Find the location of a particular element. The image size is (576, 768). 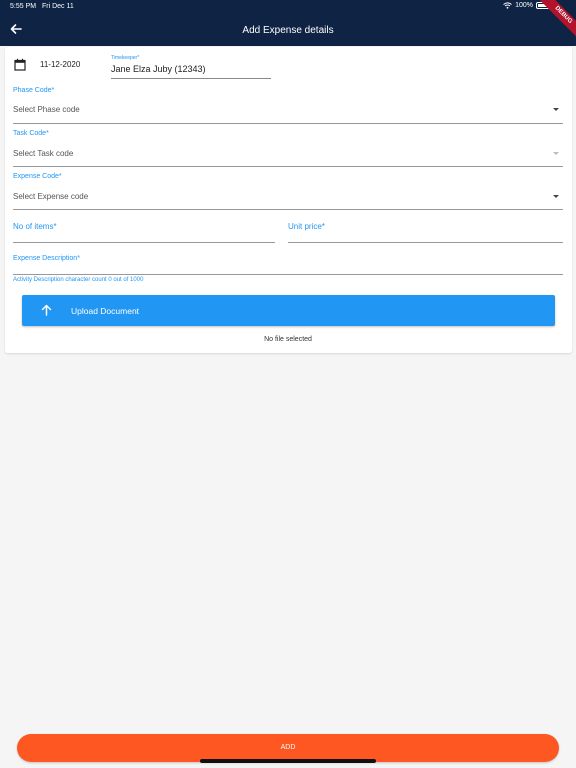

add-button: ADD is located at coordinates (288, 748).